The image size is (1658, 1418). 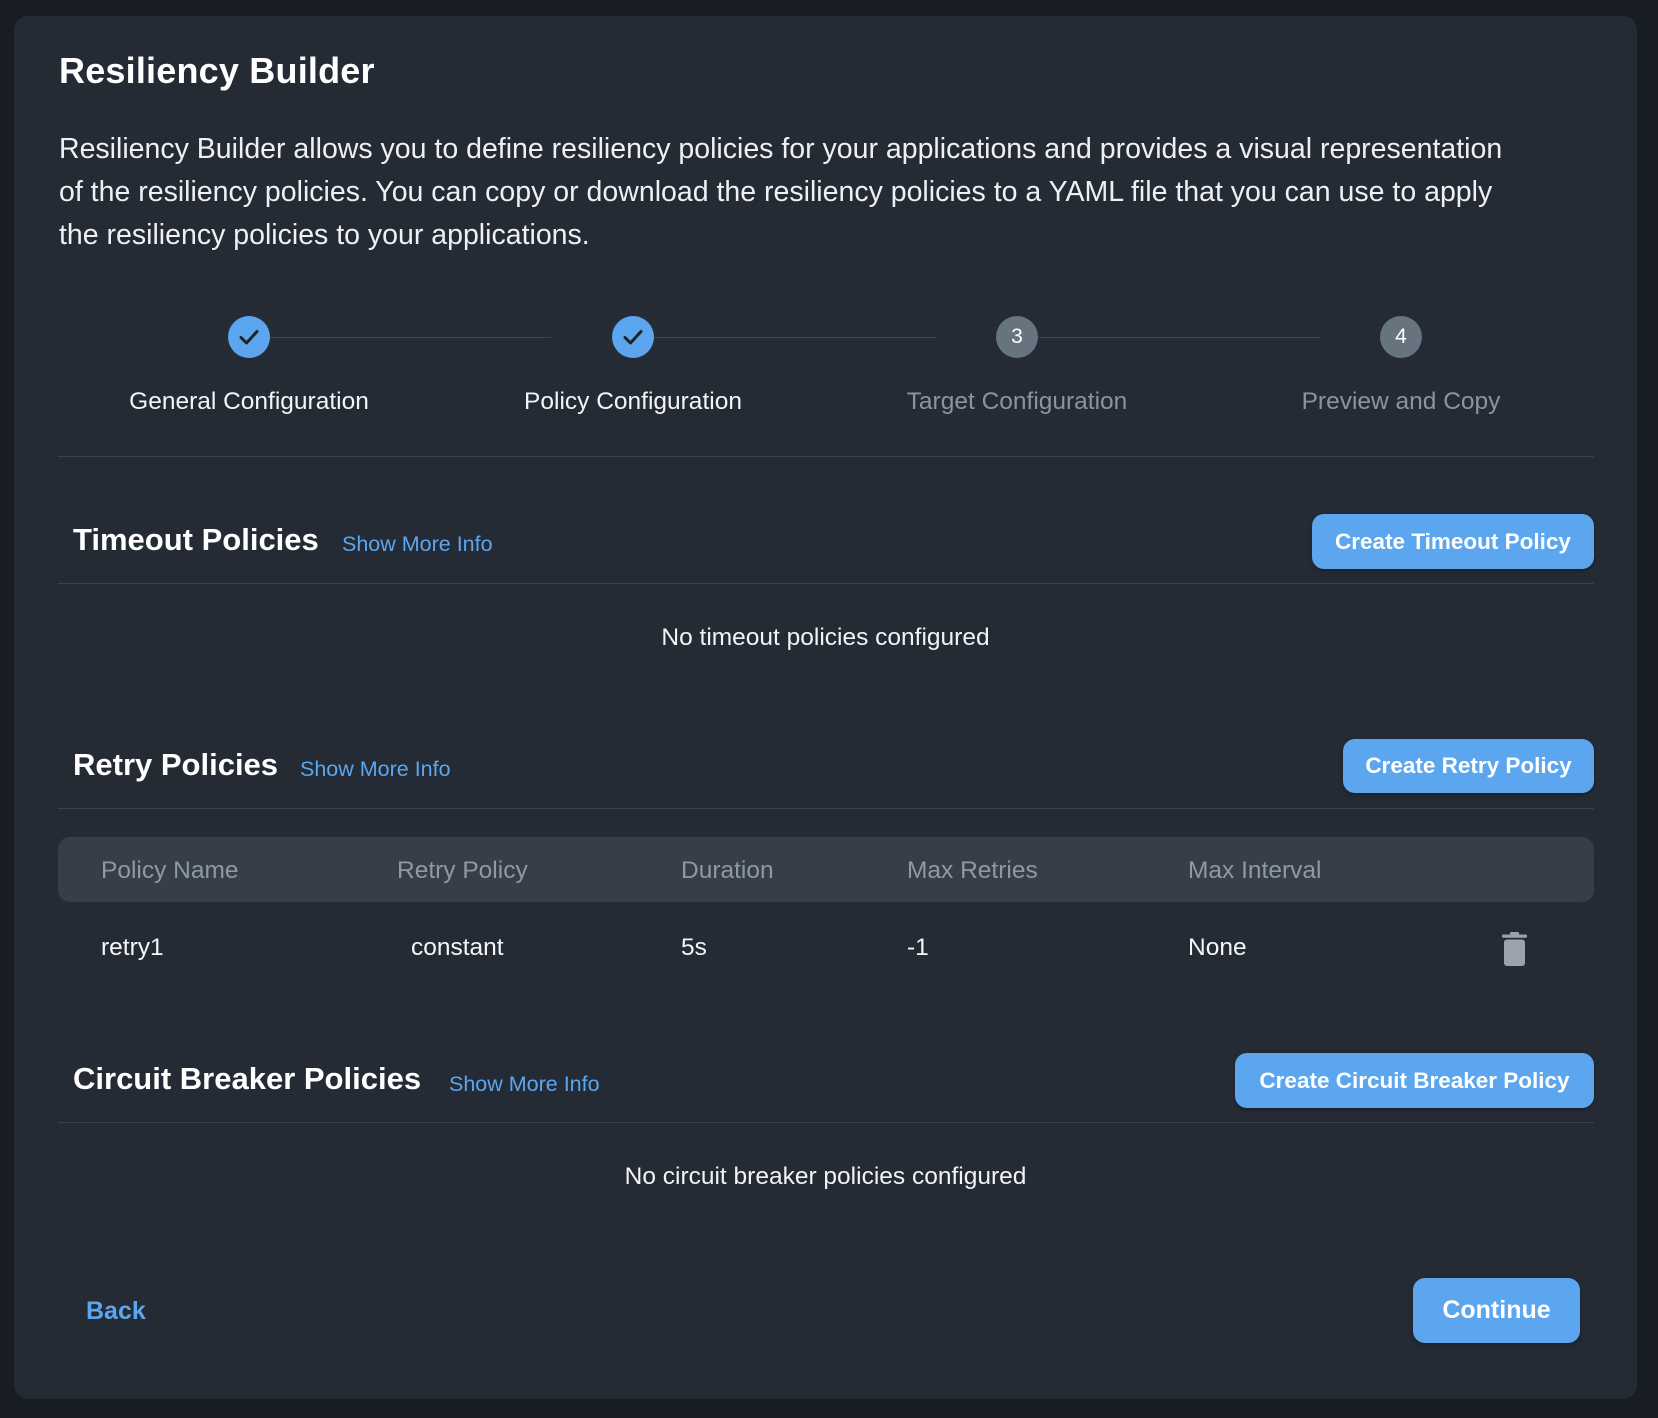 What do you see at coordinates (1401, 401) in the screenshot?
I see `step-4-label: Preview and Copy` at bounding box center [1401, 401].